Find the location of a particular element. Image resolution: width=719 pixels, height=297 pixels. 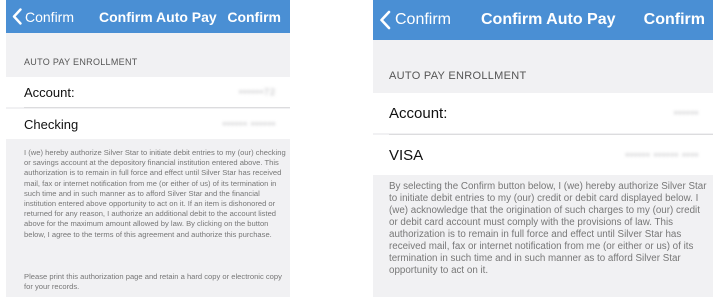

account-value-masked: ••••••72 is located at coordinates (257, 92).